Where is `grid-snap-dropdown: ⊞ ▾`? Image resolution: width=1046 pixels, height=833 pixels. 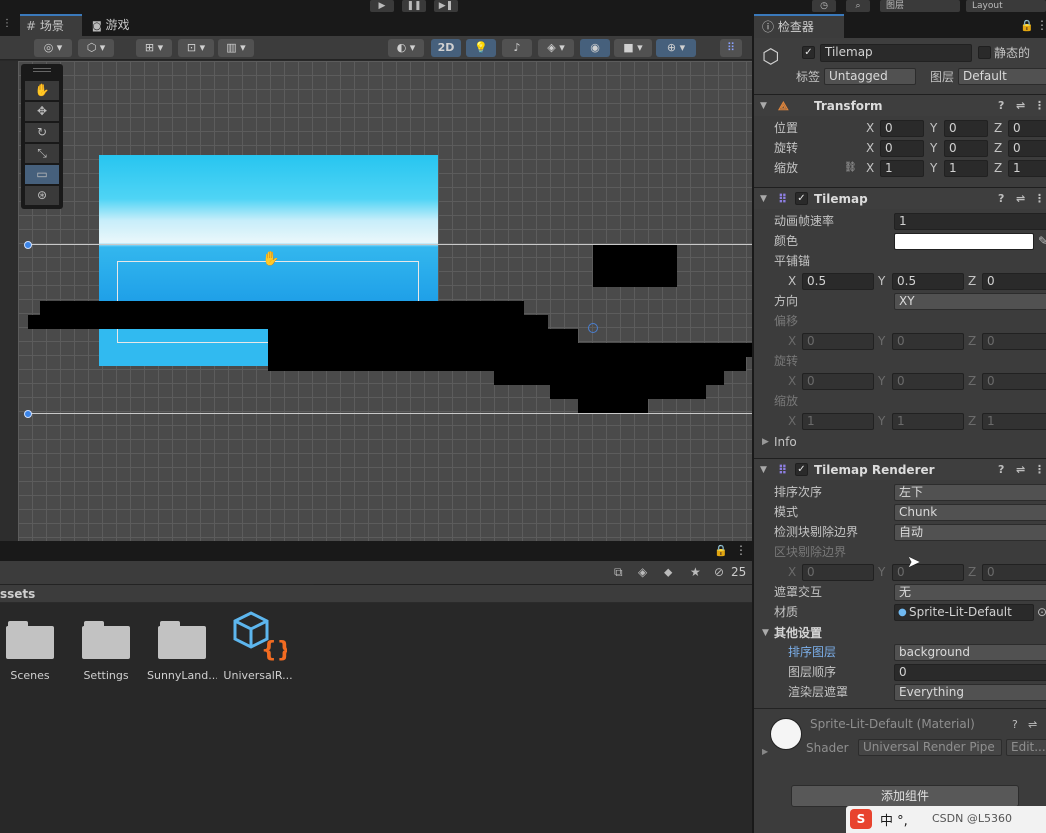
grid-snap-dropdown: ⊞ ▾ is located at coordinates (154, 48).